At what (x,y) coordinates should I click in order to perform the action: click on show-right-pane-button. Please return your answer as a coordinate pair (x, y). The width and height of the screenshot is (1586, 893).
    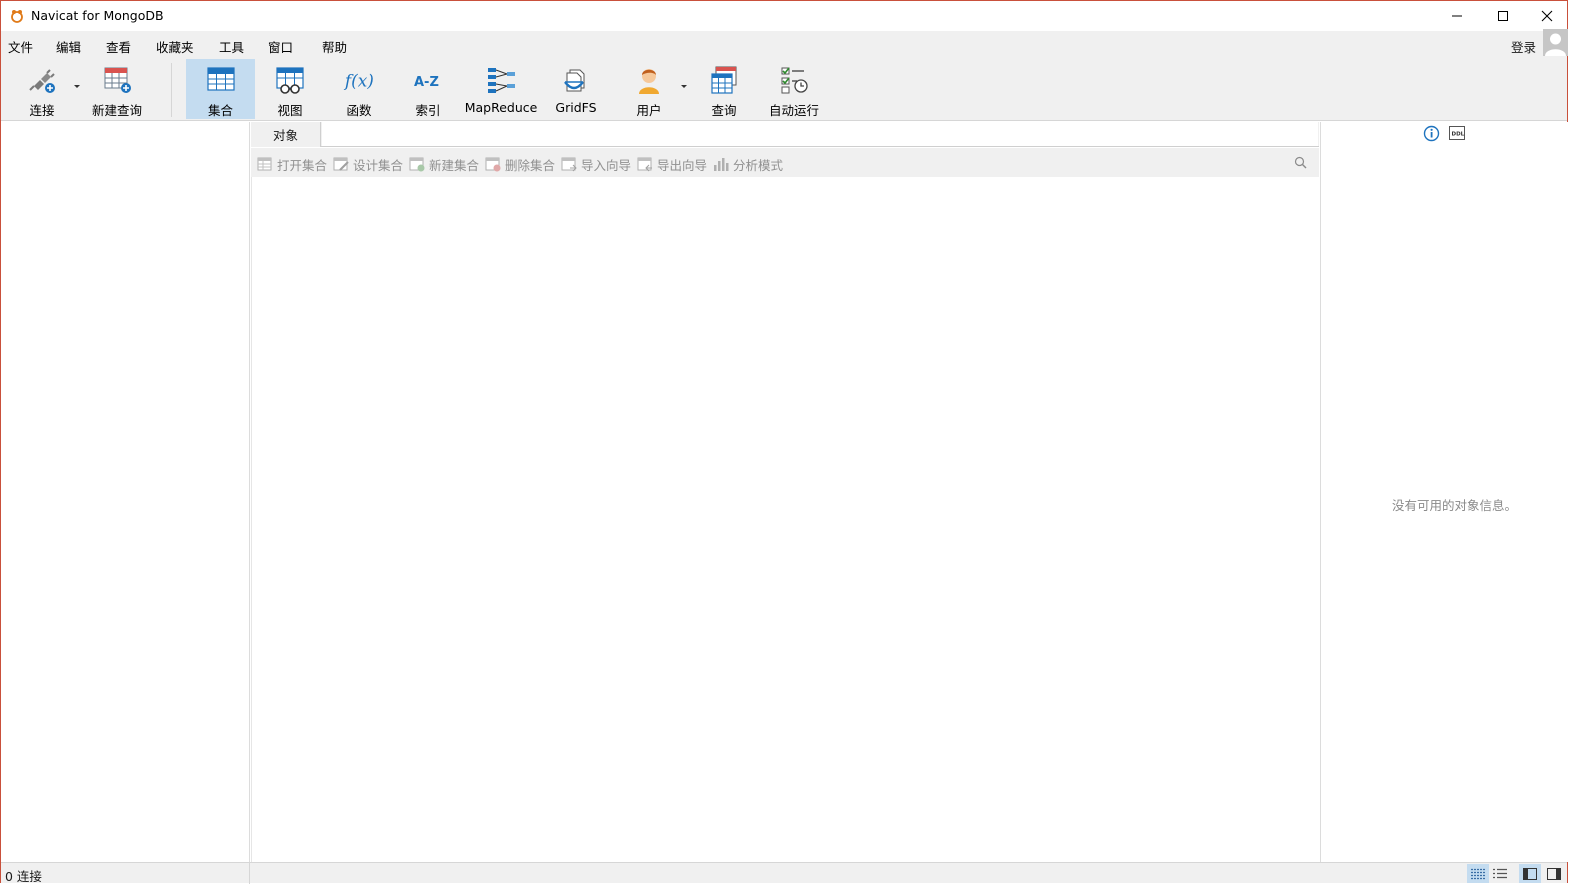
    Looking at the image, I should click on (1554, 873).